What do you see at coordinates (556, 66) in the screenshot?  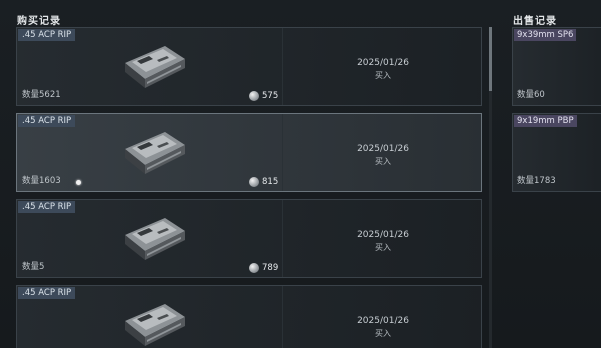 I see `sell-record: 9x39mm SP6 数量60` at bounding box center [556, 66].